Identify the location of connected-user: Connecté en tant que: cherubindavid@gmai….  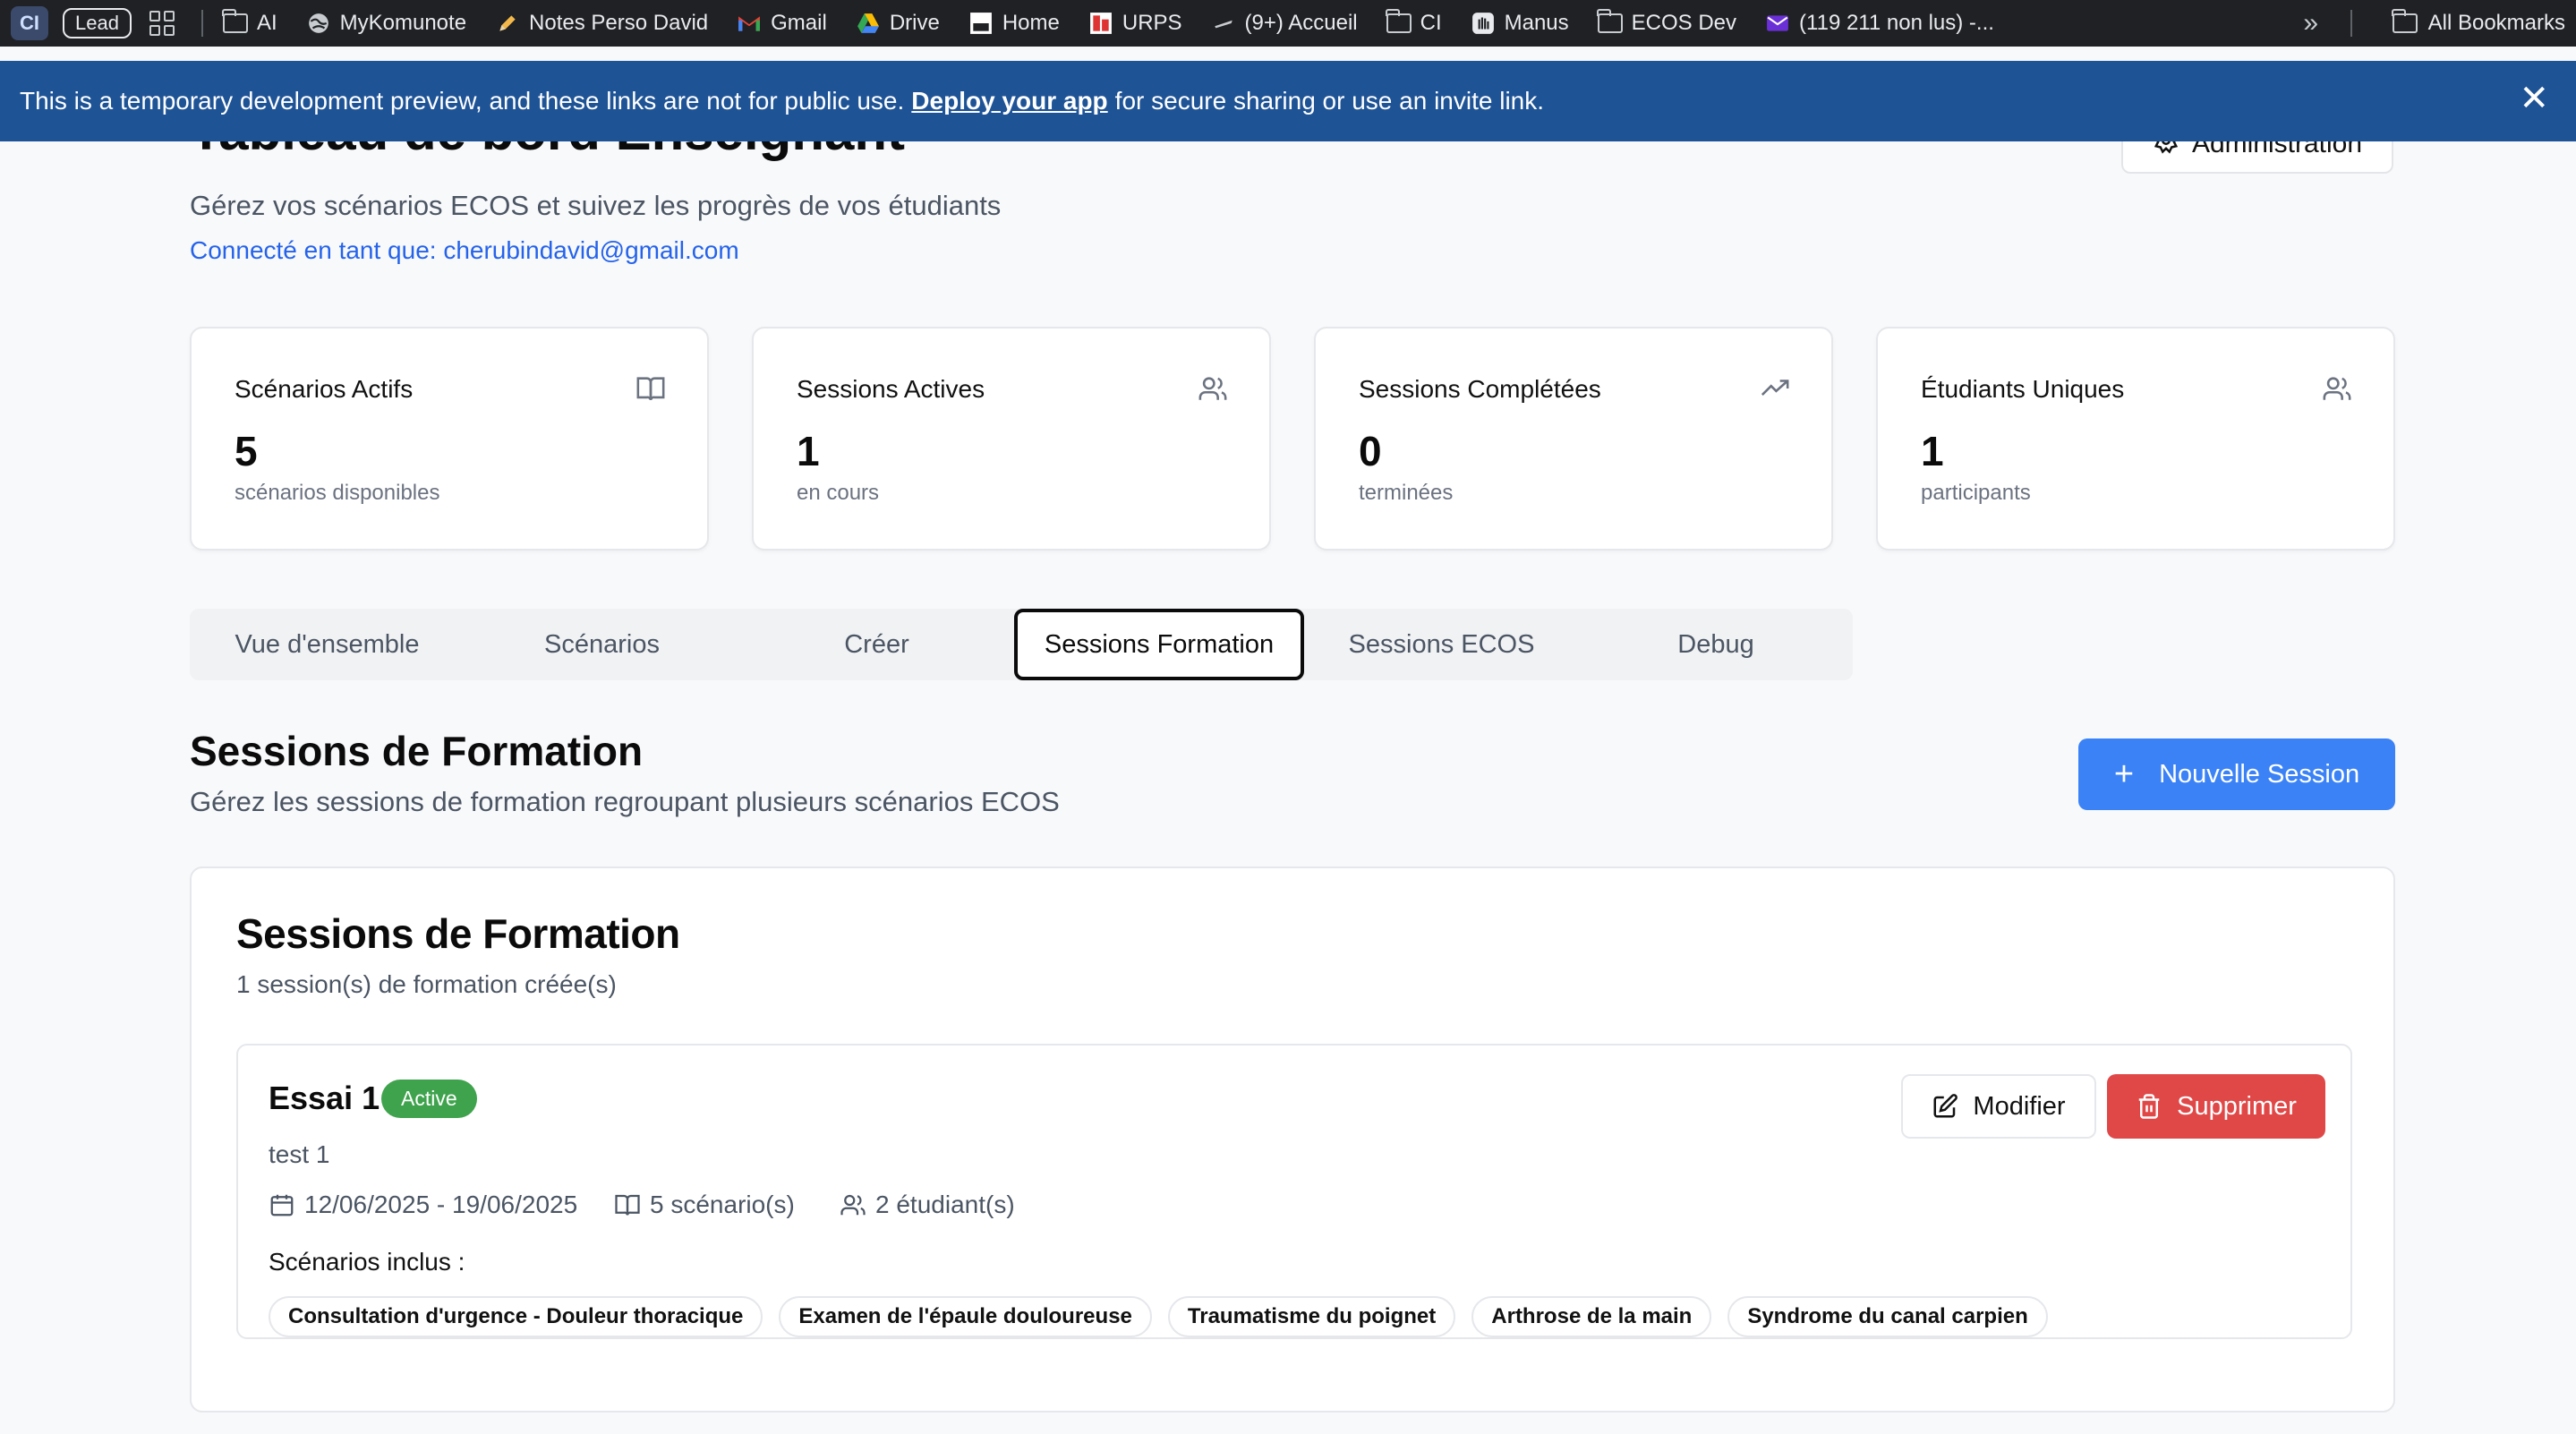
(464, 250).